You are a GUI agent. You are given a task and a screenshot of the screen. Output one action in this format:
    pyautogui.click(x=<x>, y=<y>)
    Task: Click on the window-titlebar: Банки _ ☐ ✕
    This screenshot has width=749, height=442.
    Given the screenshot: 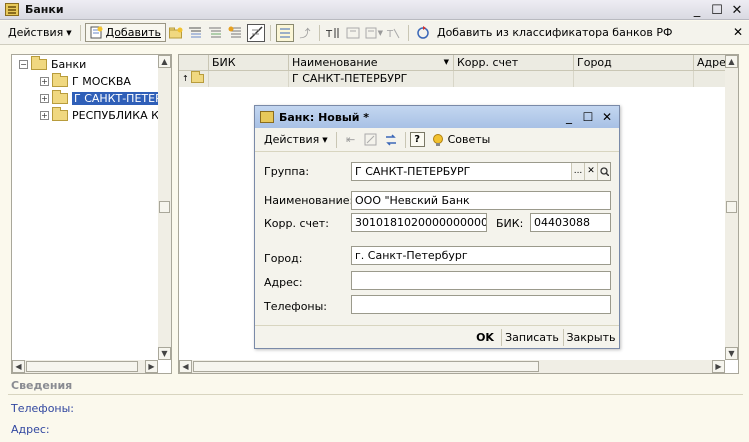 What is the action you would take?
    pyautogui.click(x=374, y=10)
    